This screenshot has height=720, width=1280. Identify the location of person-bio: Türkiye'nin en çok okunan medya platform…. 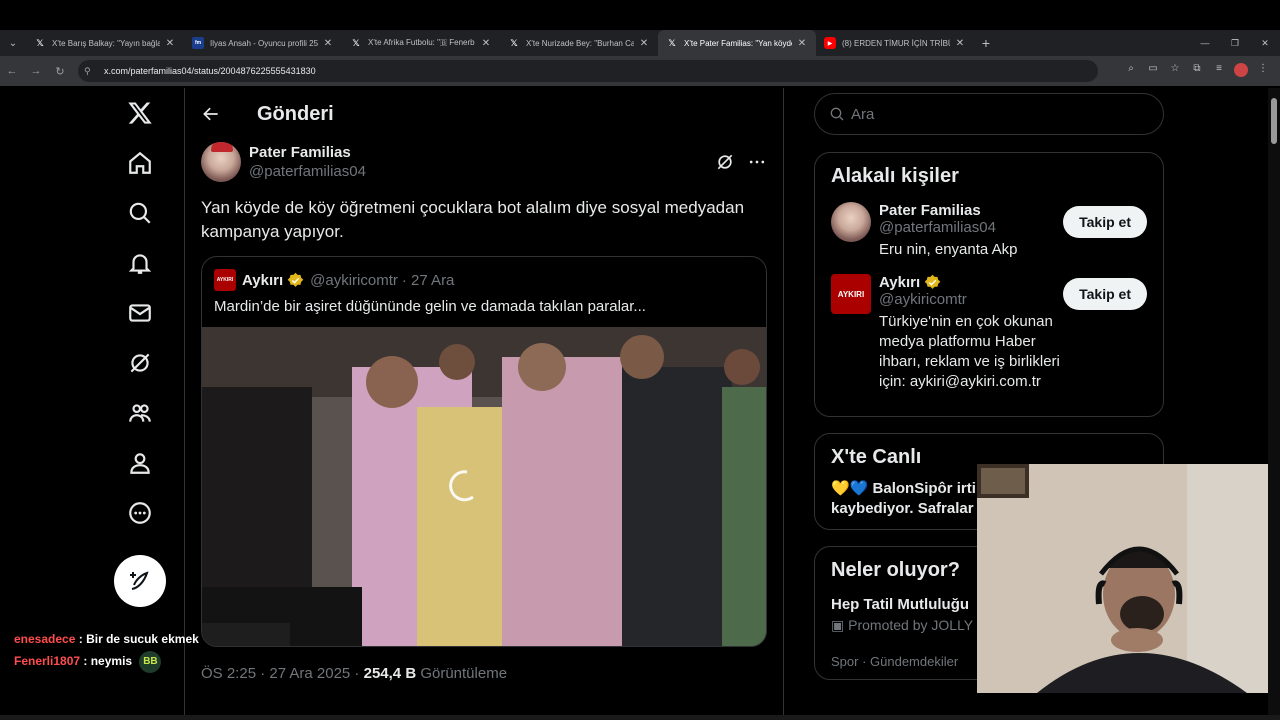
(969, 351).